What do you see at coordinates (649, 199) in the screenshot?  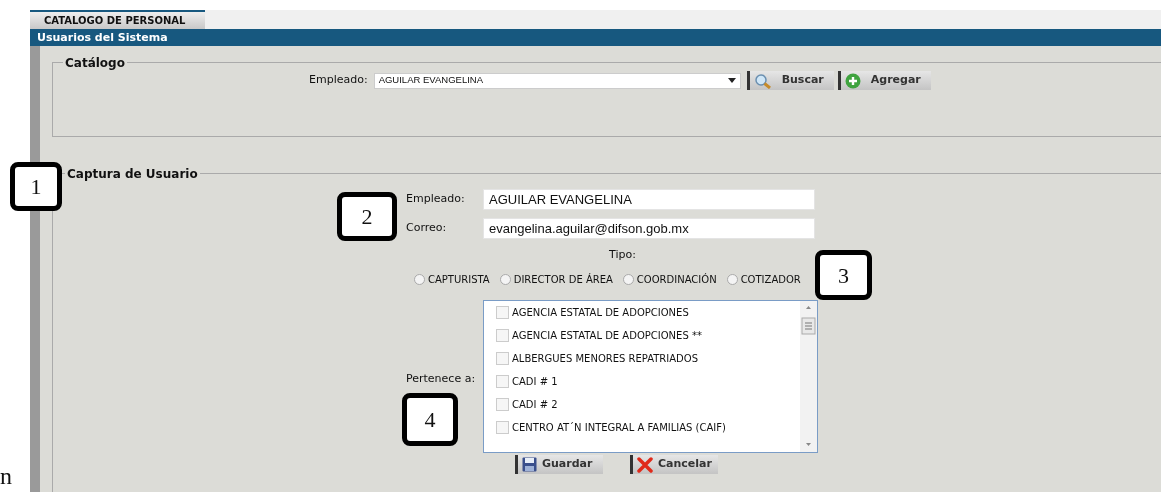 I see `employee-field: AGUILAR EVANGELINA` at bounding box center [649, 199].